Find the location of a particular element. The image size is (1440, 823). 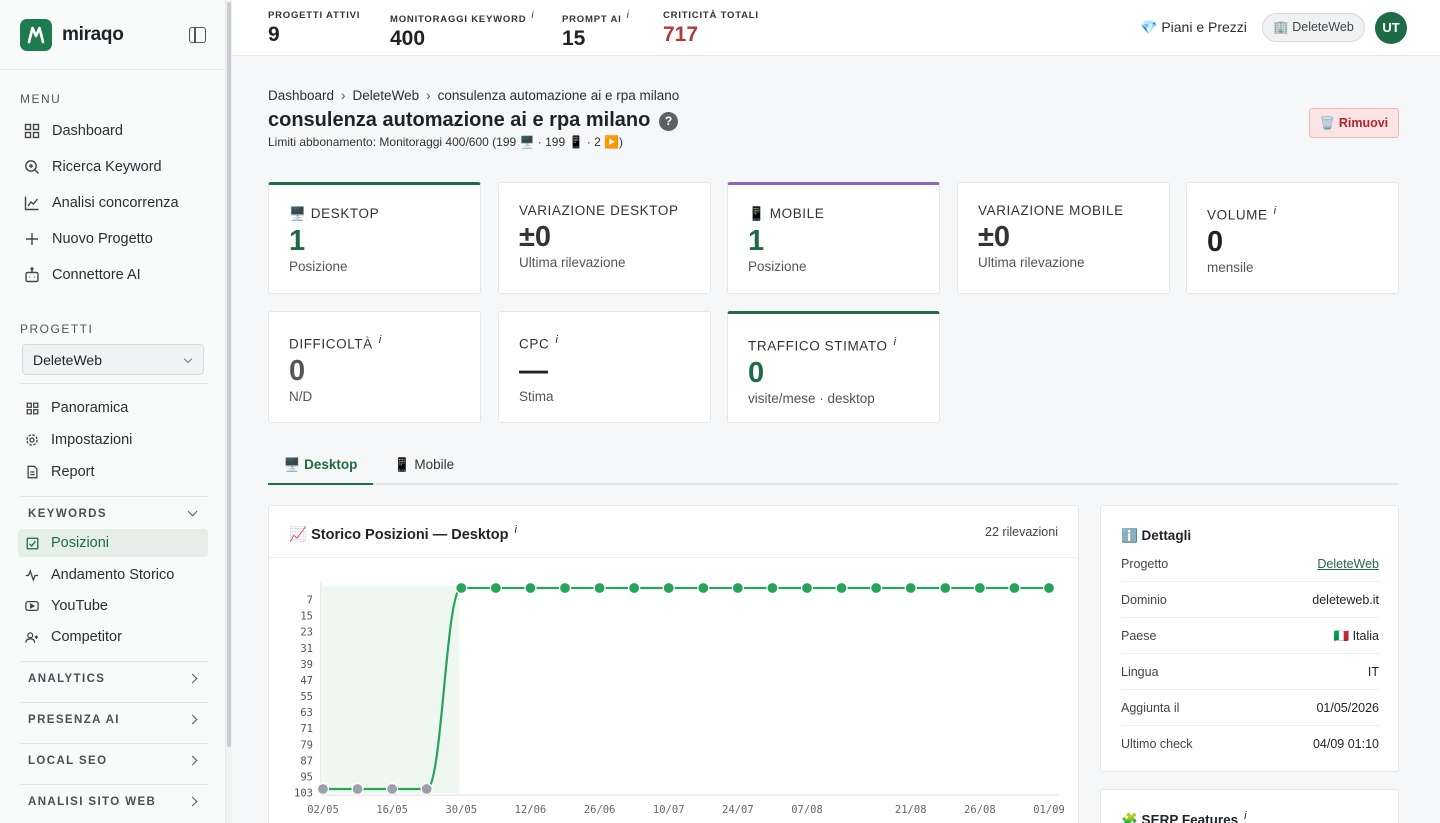

pricing-link: 💎 Piani e Prezzi is located at coordinates (1193, 27).